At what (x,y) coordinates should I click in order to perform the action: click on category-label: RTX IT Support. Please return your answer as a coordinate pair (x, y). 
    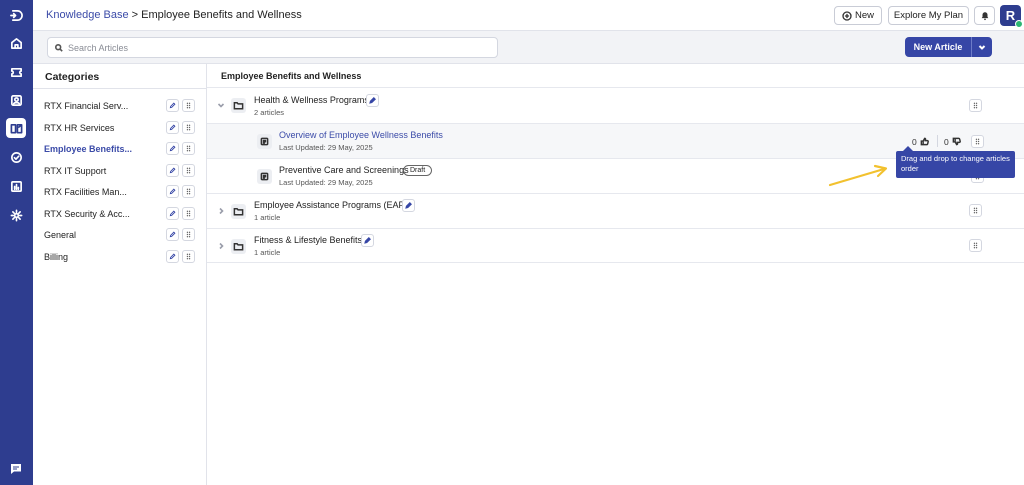
    Looking at the image, I should click on (75, 171).